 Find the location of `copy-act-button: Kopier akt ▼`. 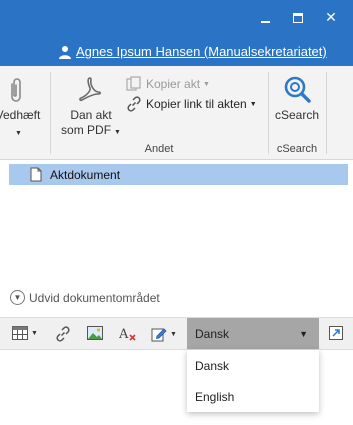

copy-act-button: Kopier akt ▼ is located at coordinates (168, 84).